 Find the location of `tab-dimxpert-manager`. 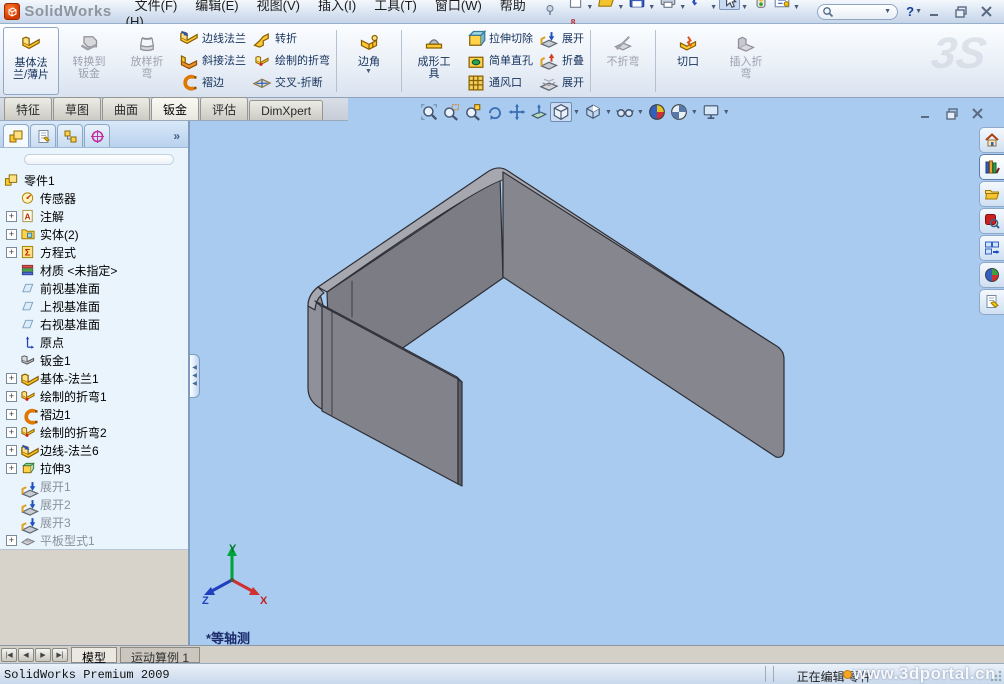

tab-dimxpert-manager is located at coordinates (97, 135).